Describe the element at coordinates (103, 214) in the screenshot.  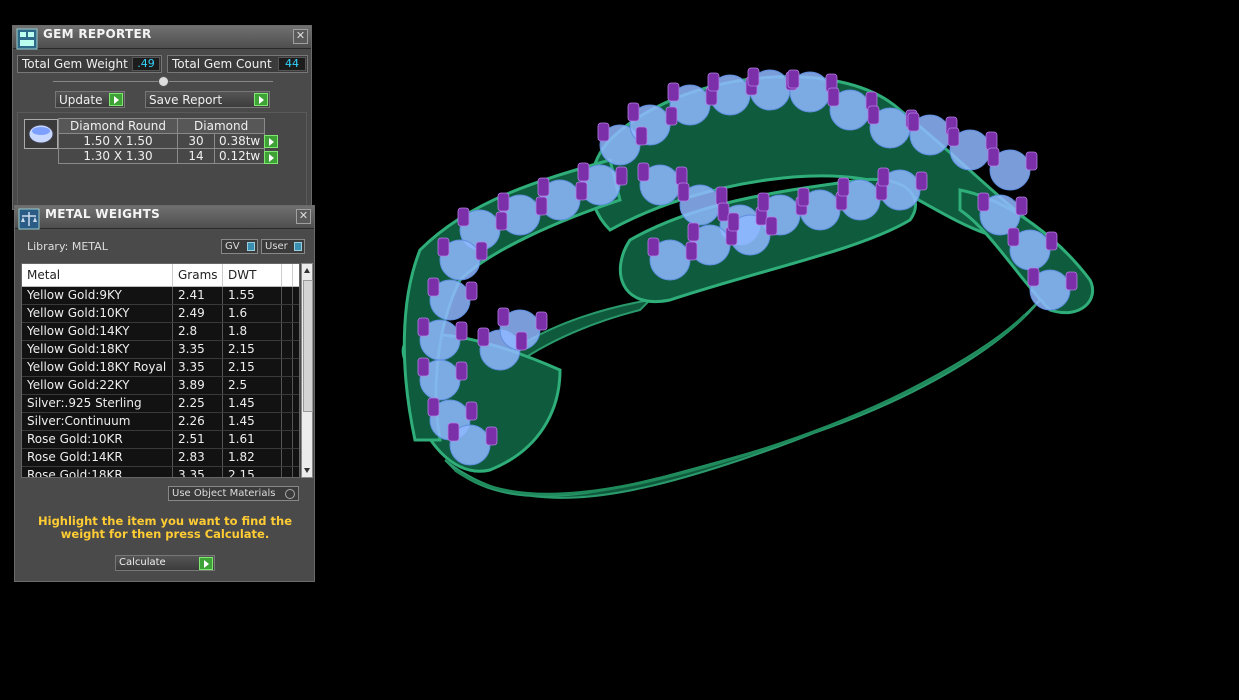
I see `metal-weights-title: METAL WEIGHTS` at that location.